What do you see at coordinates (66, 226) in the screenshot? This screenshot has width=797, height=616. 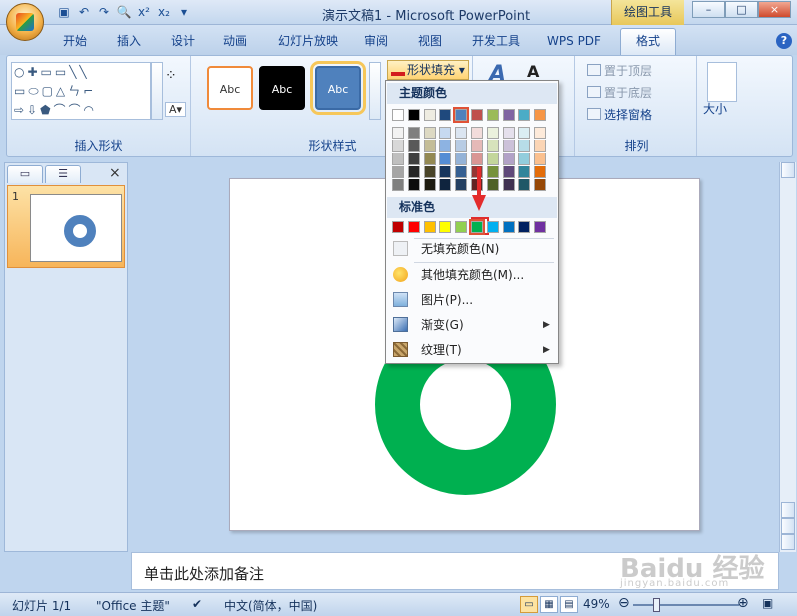 I see `slide-thumbnail: 1` at bounding box center [66, 226].